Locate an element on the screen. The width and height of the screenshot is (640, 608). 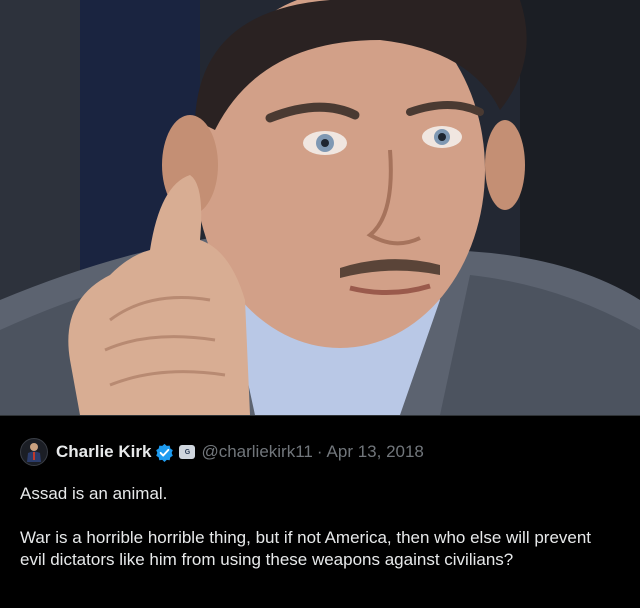
tweet-paragraph-1: Assad is an animal. is located at coordinates (94, 493).